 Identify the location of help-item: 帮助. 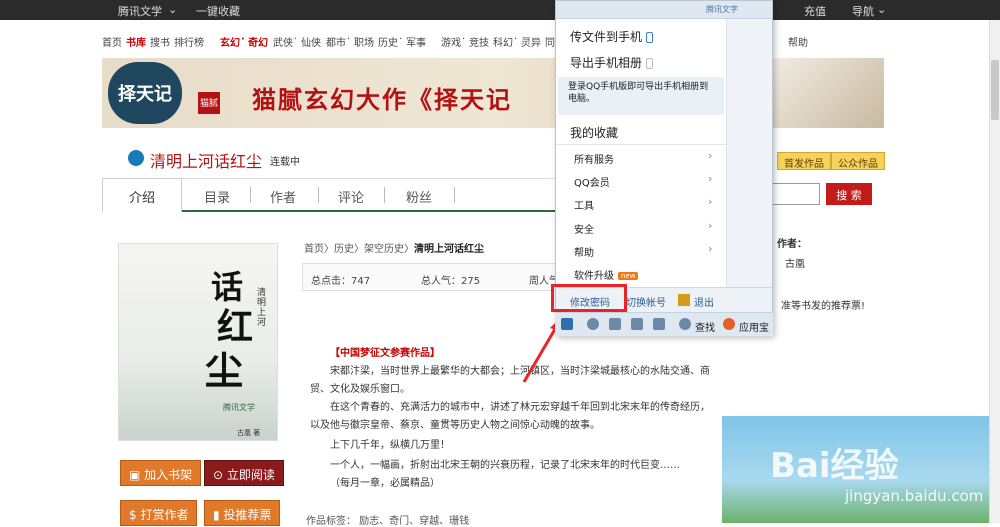
(584, 251).